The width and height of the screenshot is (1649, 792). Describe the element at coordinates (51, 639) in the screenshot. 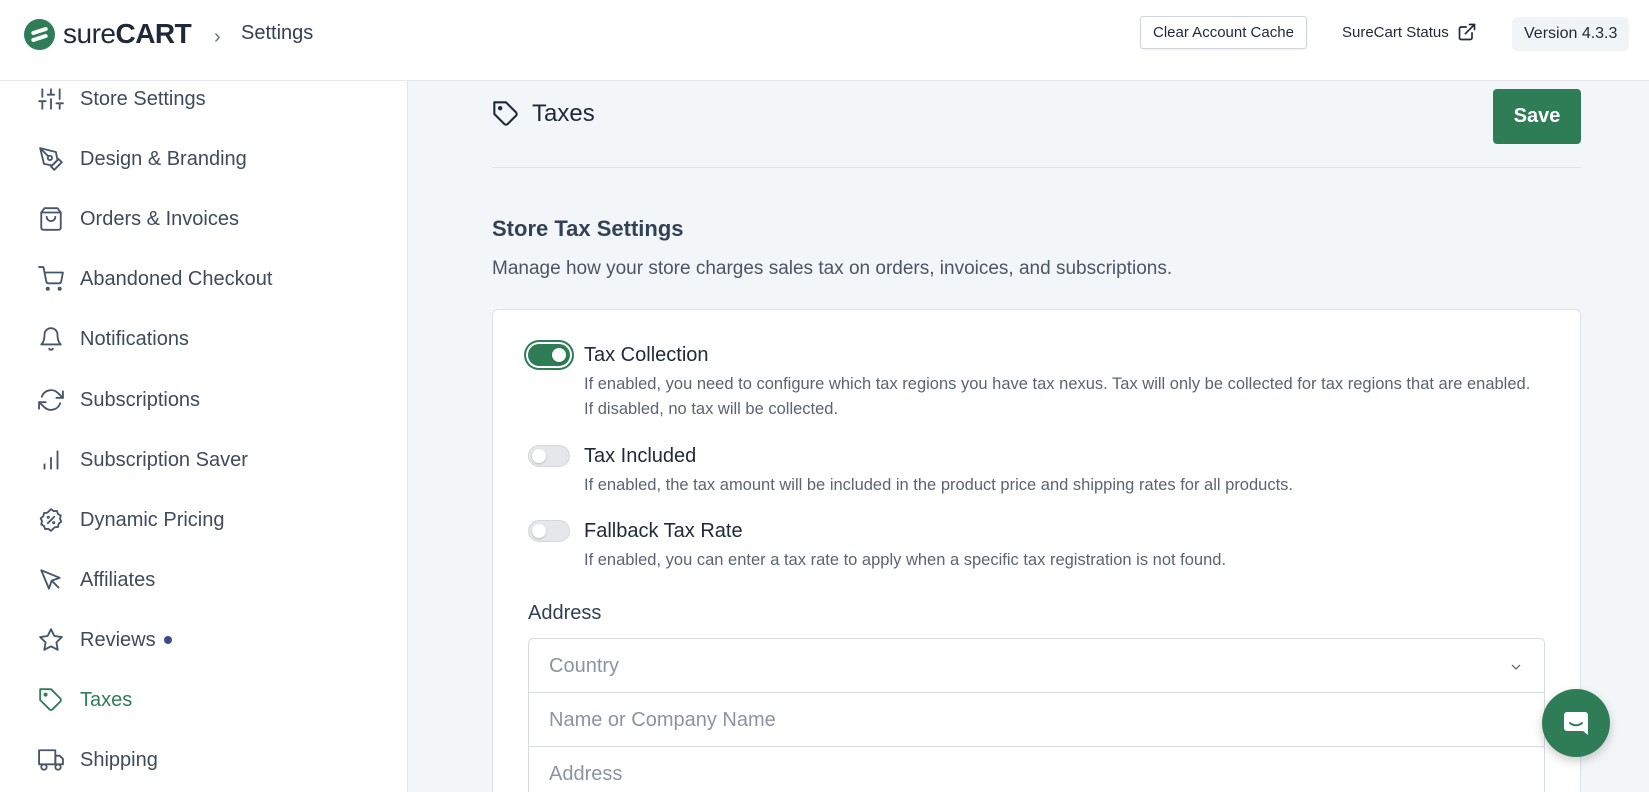

I see `star-icon` at that location.